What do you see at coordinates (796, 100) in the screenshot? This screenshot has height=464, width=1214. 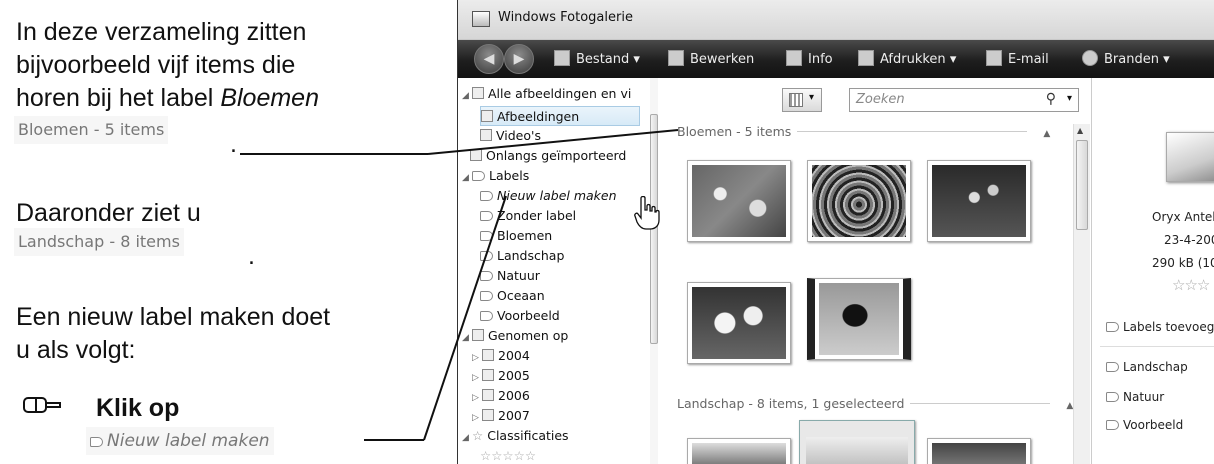 I see `grid-view-icon` at bounding box center [796, 100].